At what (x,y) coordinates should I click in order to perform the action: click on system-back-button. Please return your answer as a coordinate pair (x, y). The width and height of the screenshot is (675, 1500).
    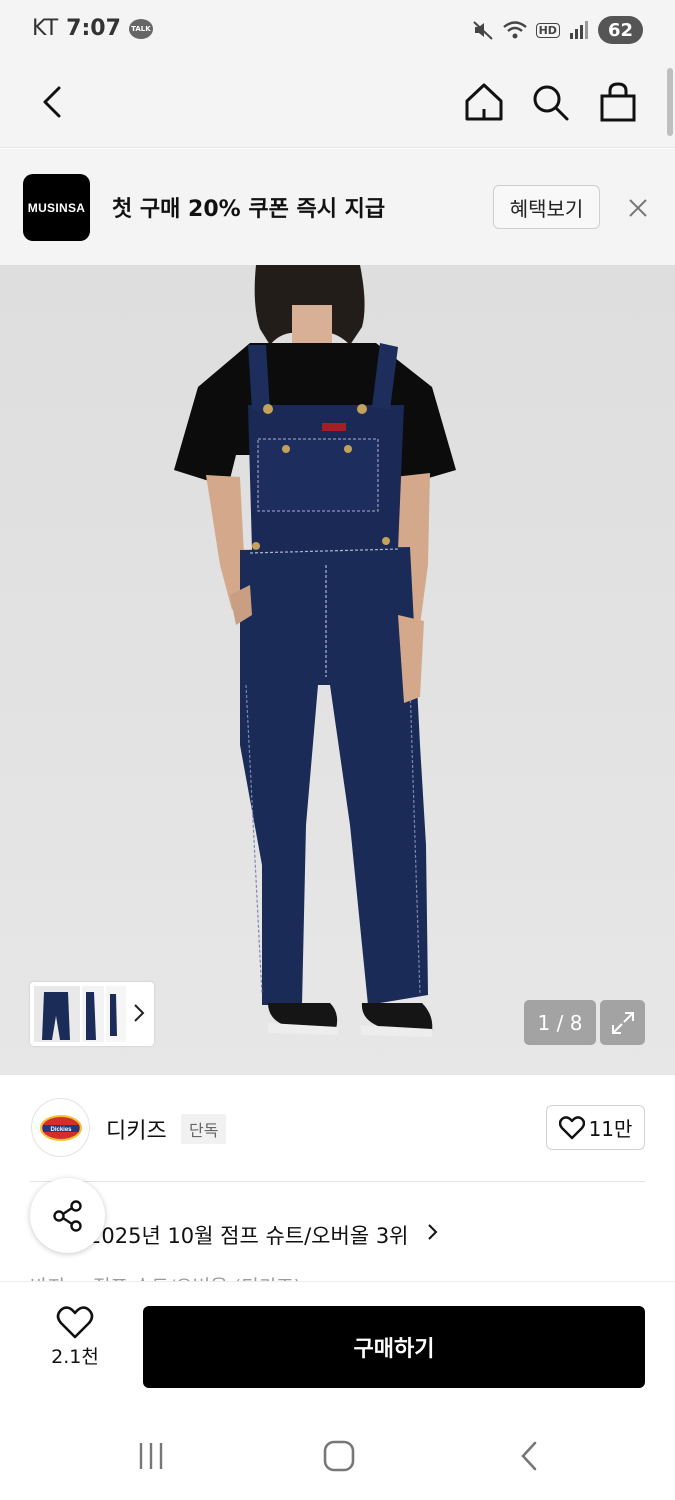
    Looking at the image, I should click on (529, 1456).